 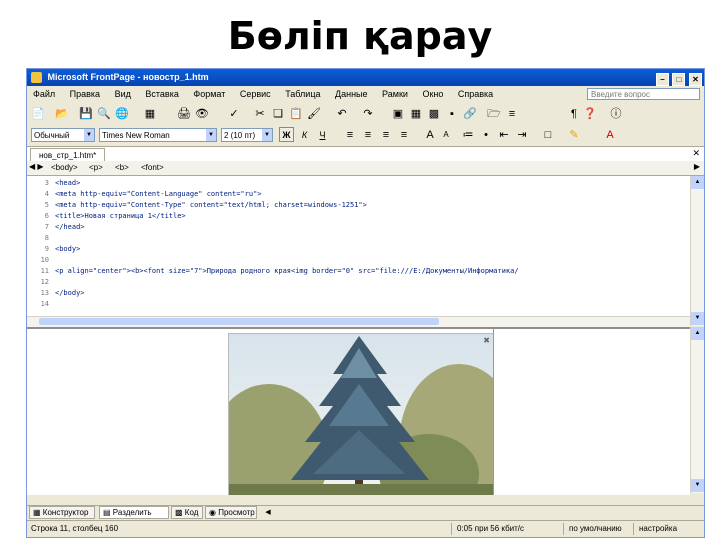 What do you see at coordinates (386, 135) in the screenshot?
I see `align-right-icon: ≡` at bounding box center [386, 135].